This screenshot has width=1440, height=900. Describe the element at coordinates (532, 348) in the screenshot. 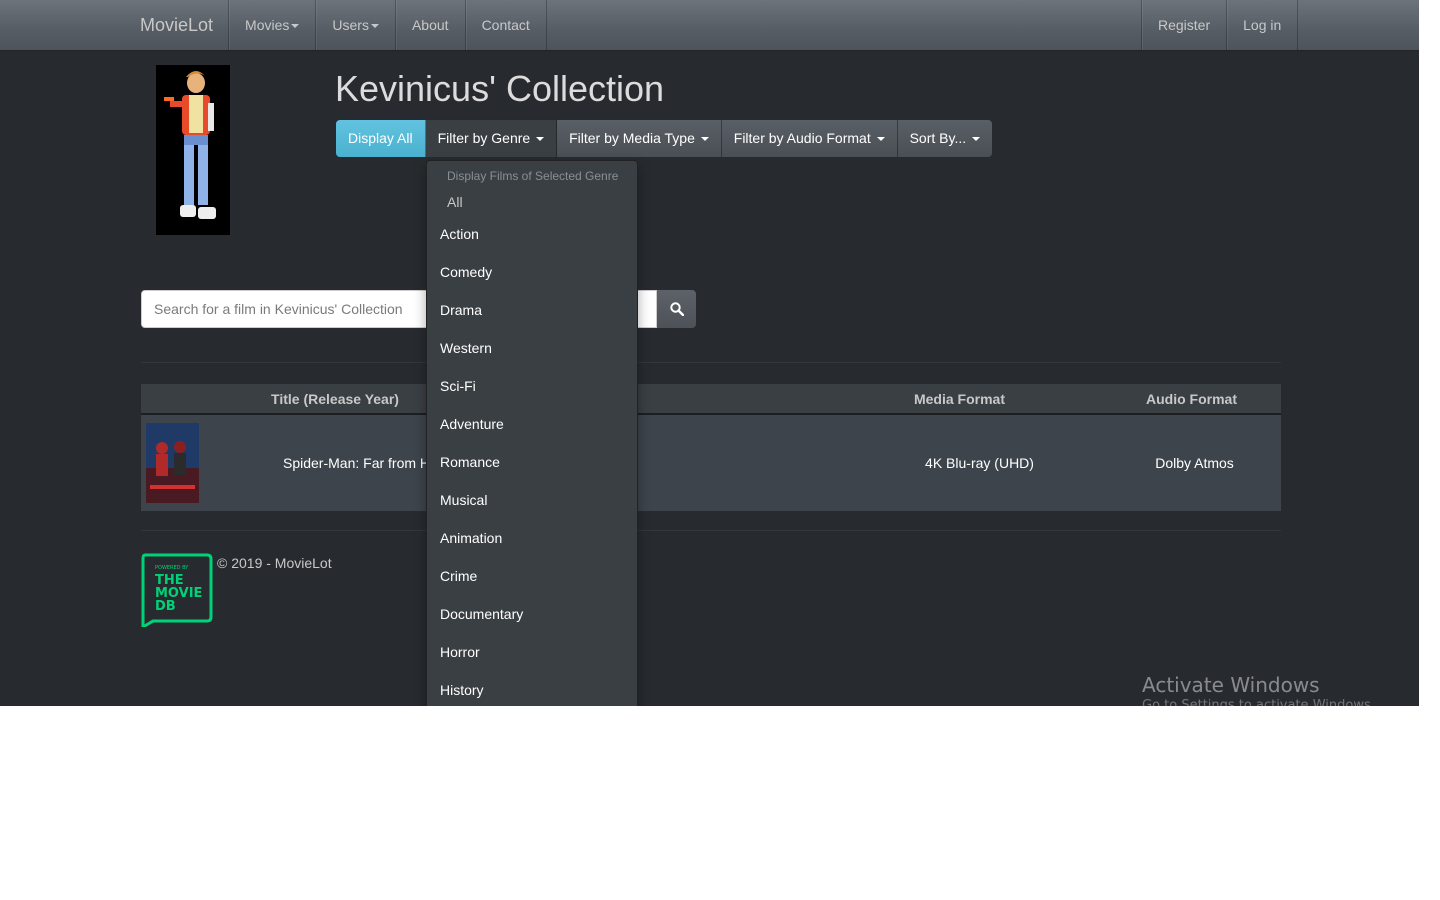

I see `genre-option-western: Western` at that location.